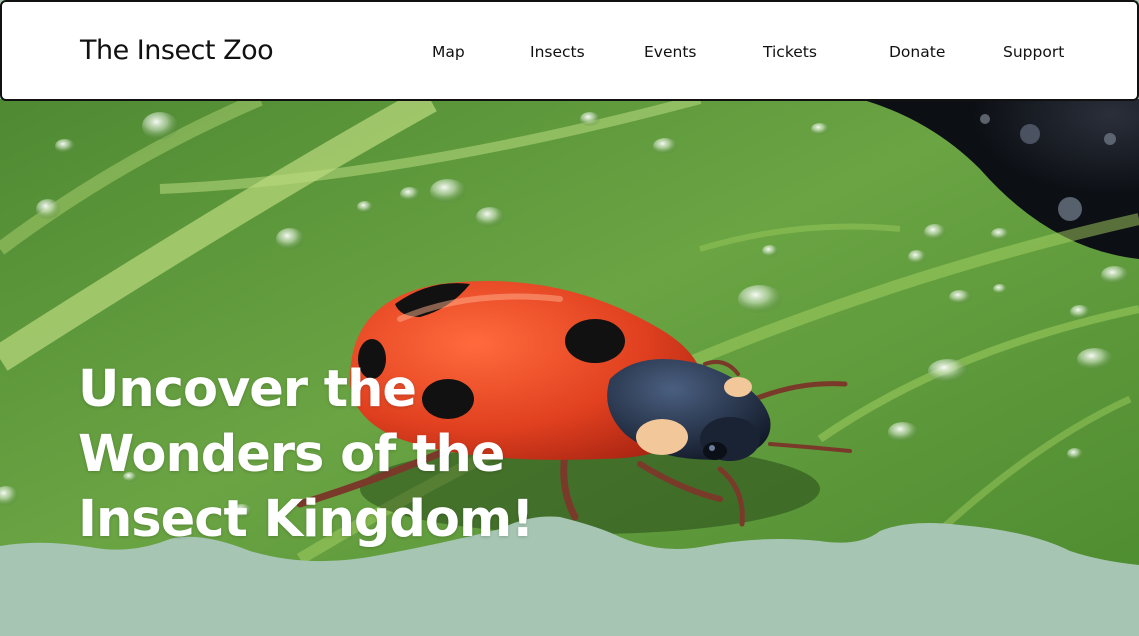  I want to click on hero-headline-line: Uncover the, so click(247, 389).